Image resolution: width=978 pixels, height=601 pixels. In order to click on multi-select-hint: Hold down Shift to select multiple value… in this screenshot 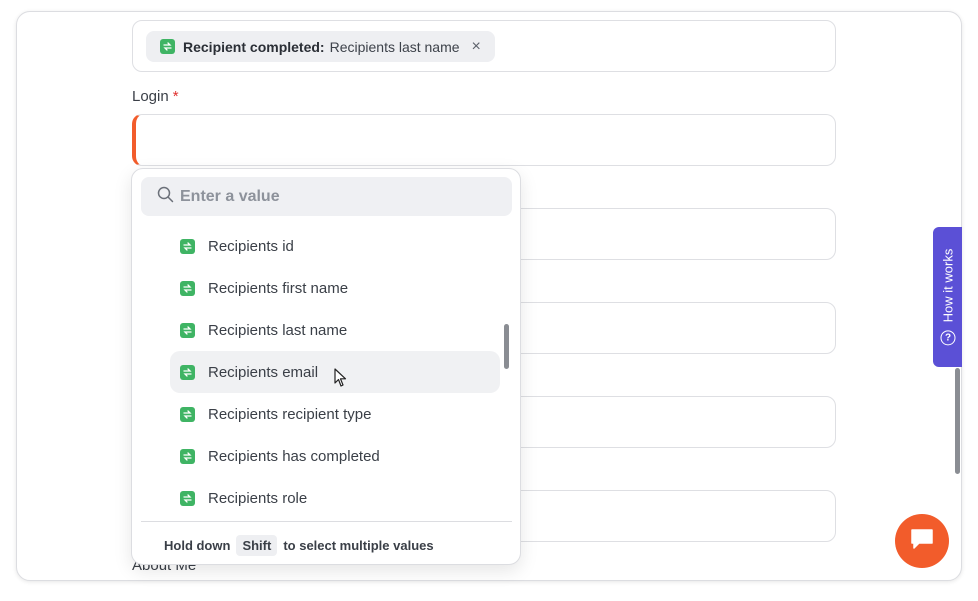, I will do `click(299, 545)`.